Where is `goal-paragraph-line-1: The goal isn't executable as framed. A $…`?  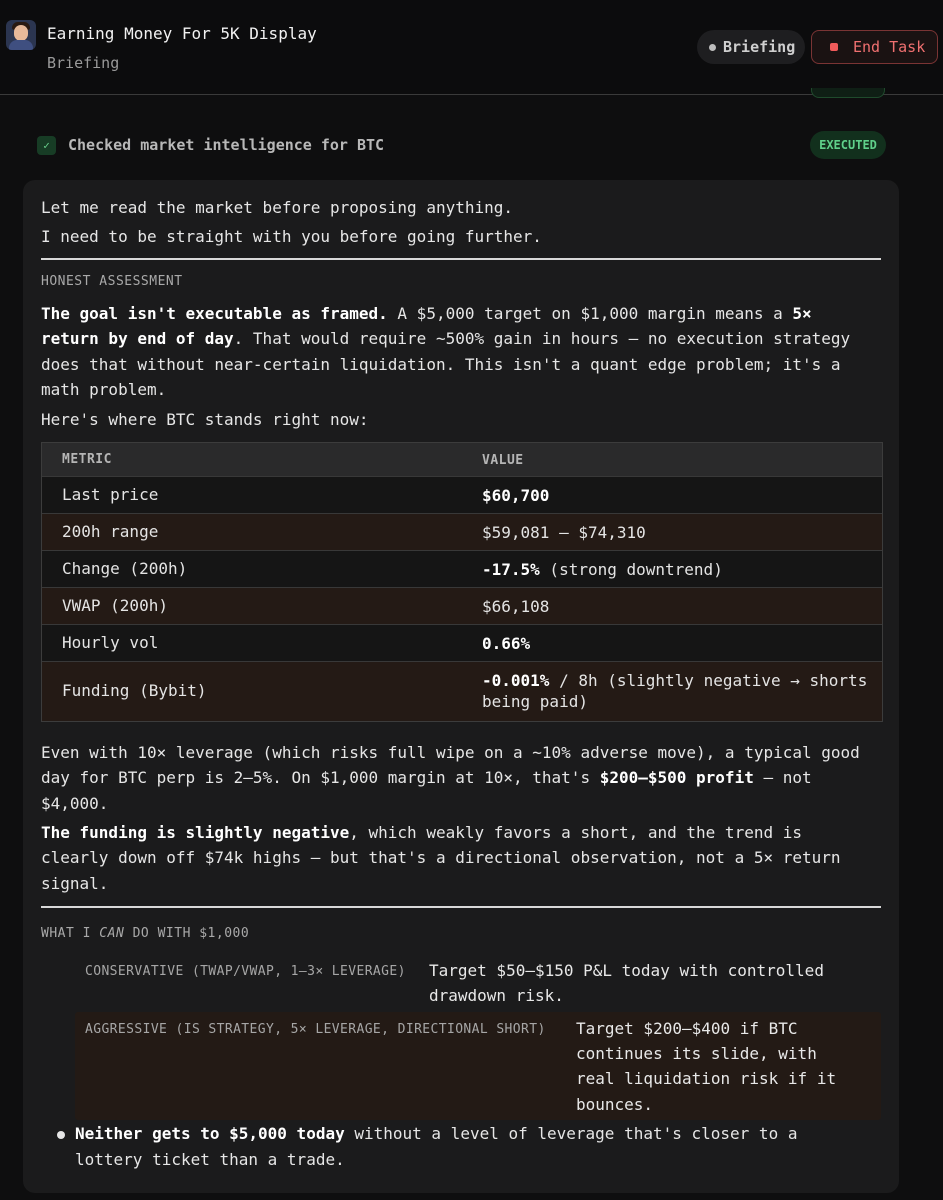
goal-paragraph-line-1: The goal isn't executable as framed. A $… is located at coordinates (426, 313).